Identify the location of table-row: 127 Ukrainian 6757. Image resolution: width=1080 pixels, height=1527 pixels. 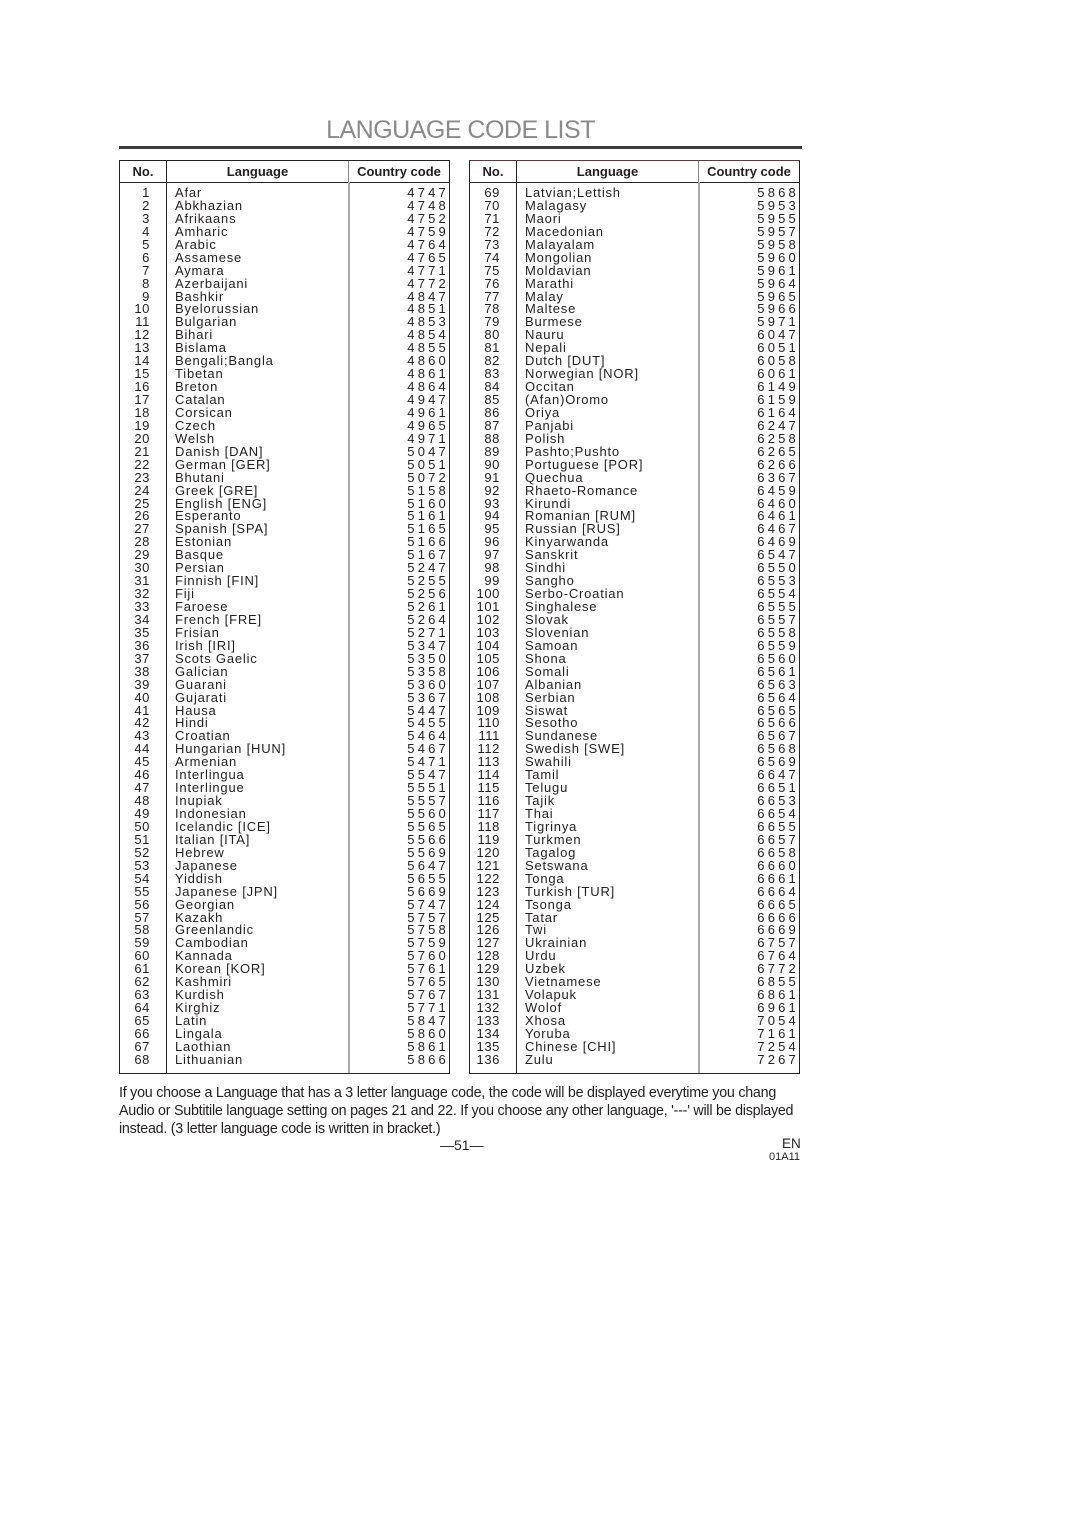
(634, 943).